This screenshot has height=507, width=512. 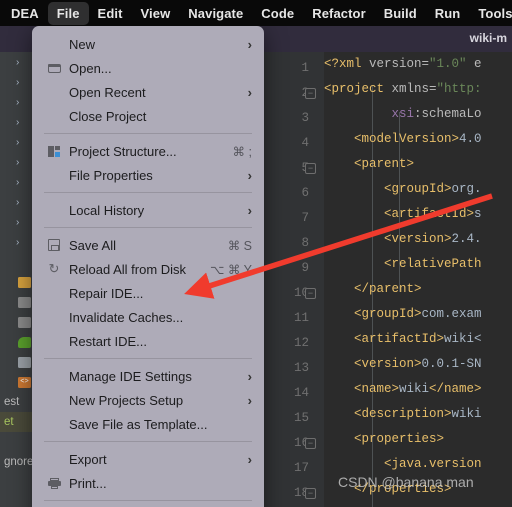 What do you see at coordinates (156, 13) in the screenshot?
I see `menubar-item-view: View` at bounding box center [156, 13].